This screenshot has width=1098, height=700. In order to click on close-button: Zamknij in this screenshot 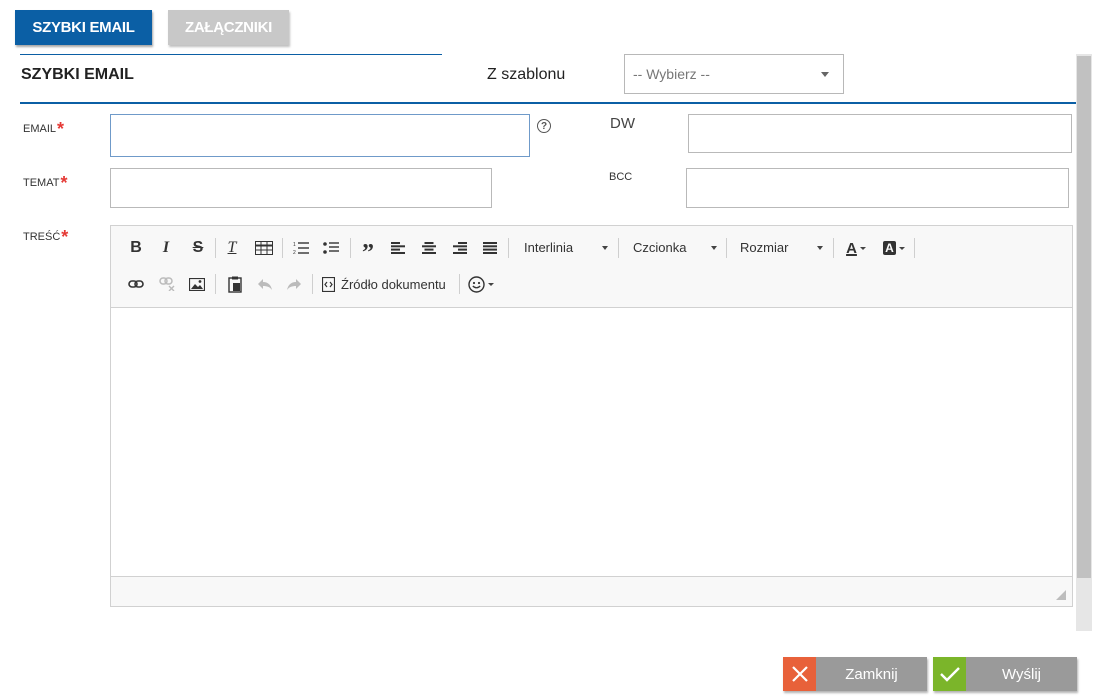, I will do `click(855, 674)`.